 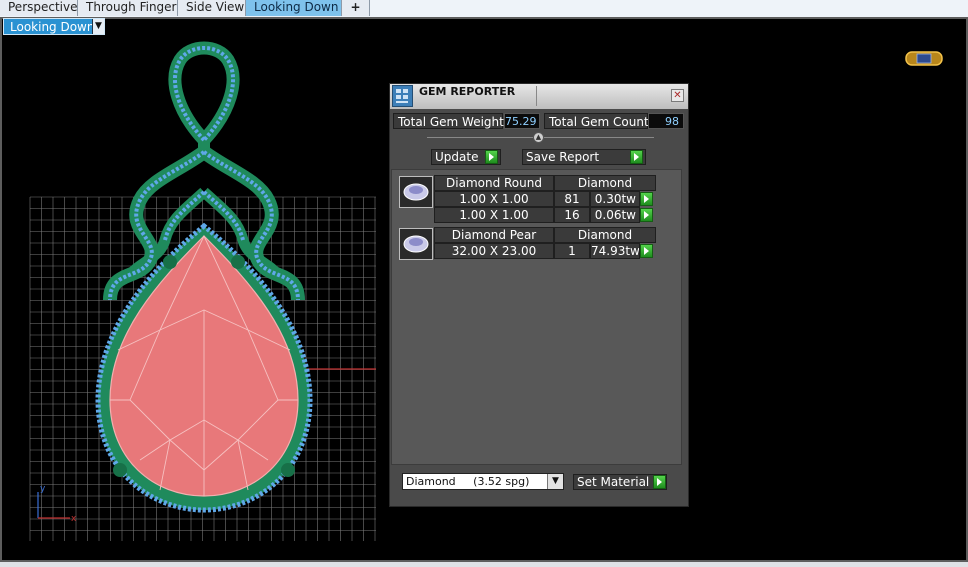 I want to click on panel-slider-handle: ▲, so click(x=538, y=137).